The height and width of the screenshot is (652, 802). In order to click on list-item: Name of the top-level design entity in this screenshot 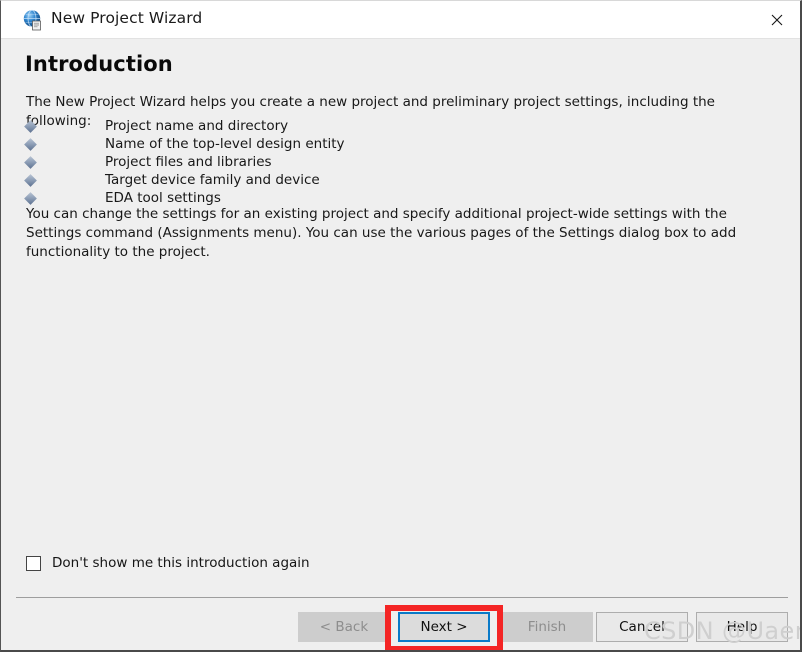, I will do `click(325, 144)`.